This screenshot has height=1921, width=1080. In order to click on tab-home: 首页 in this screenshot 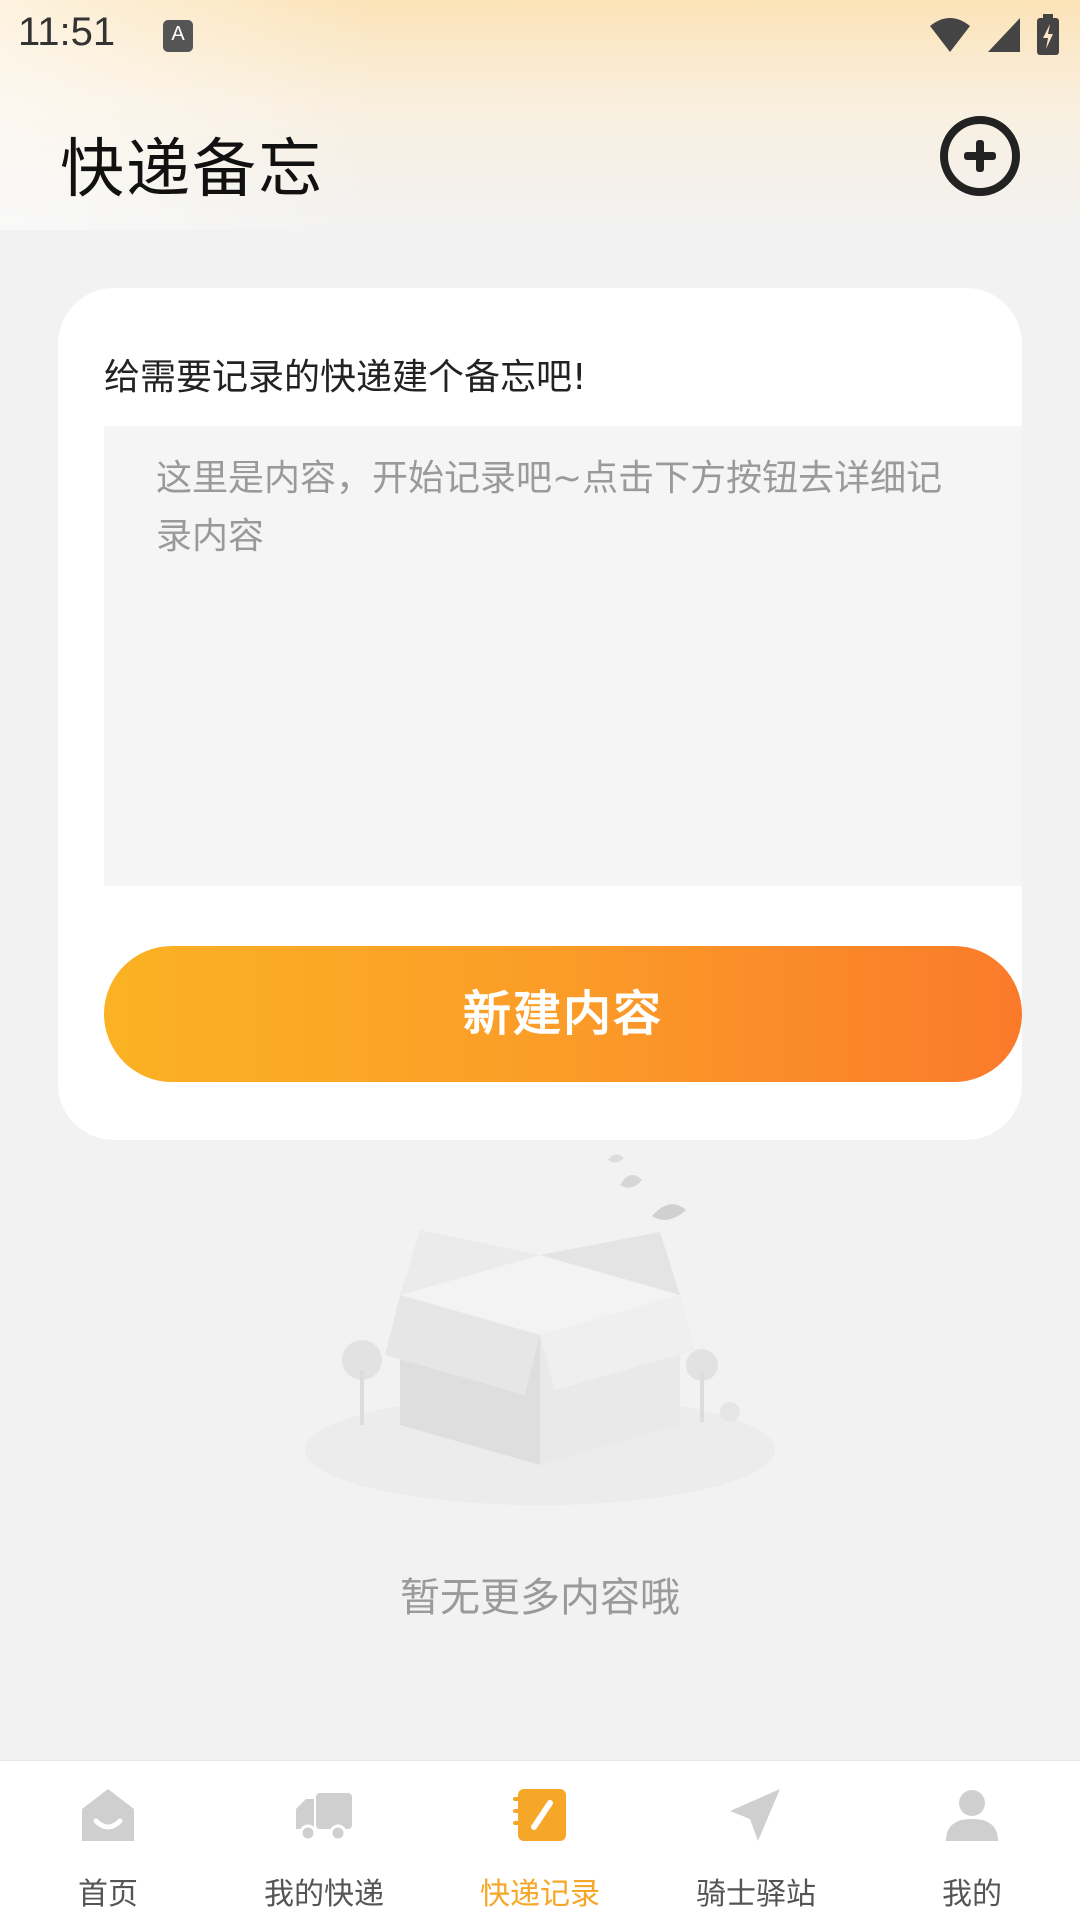, I will do `click(108, 1841)`.